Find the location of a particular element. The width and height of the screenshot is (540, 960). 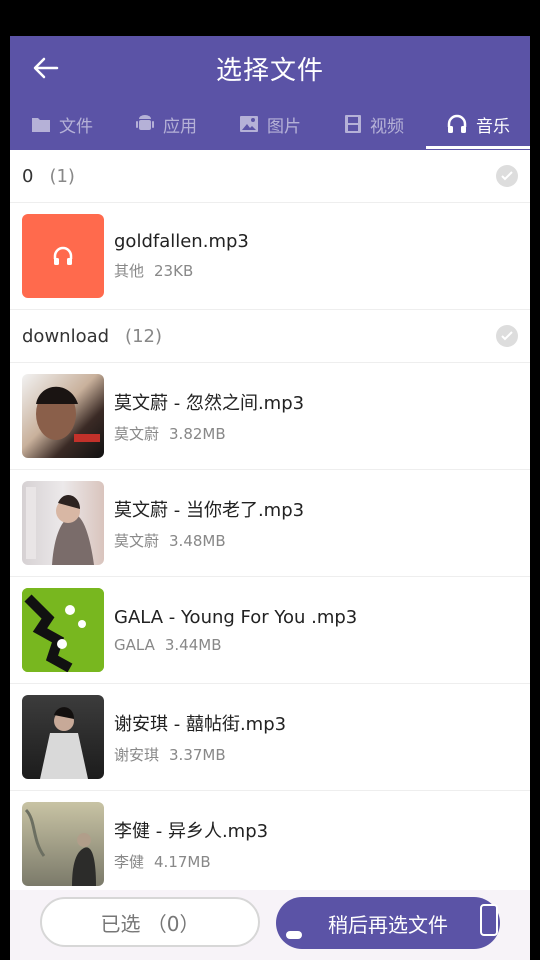

file-name: 谢安琪 - 囍帖街.mp3 is located at coordinates (200, 724).